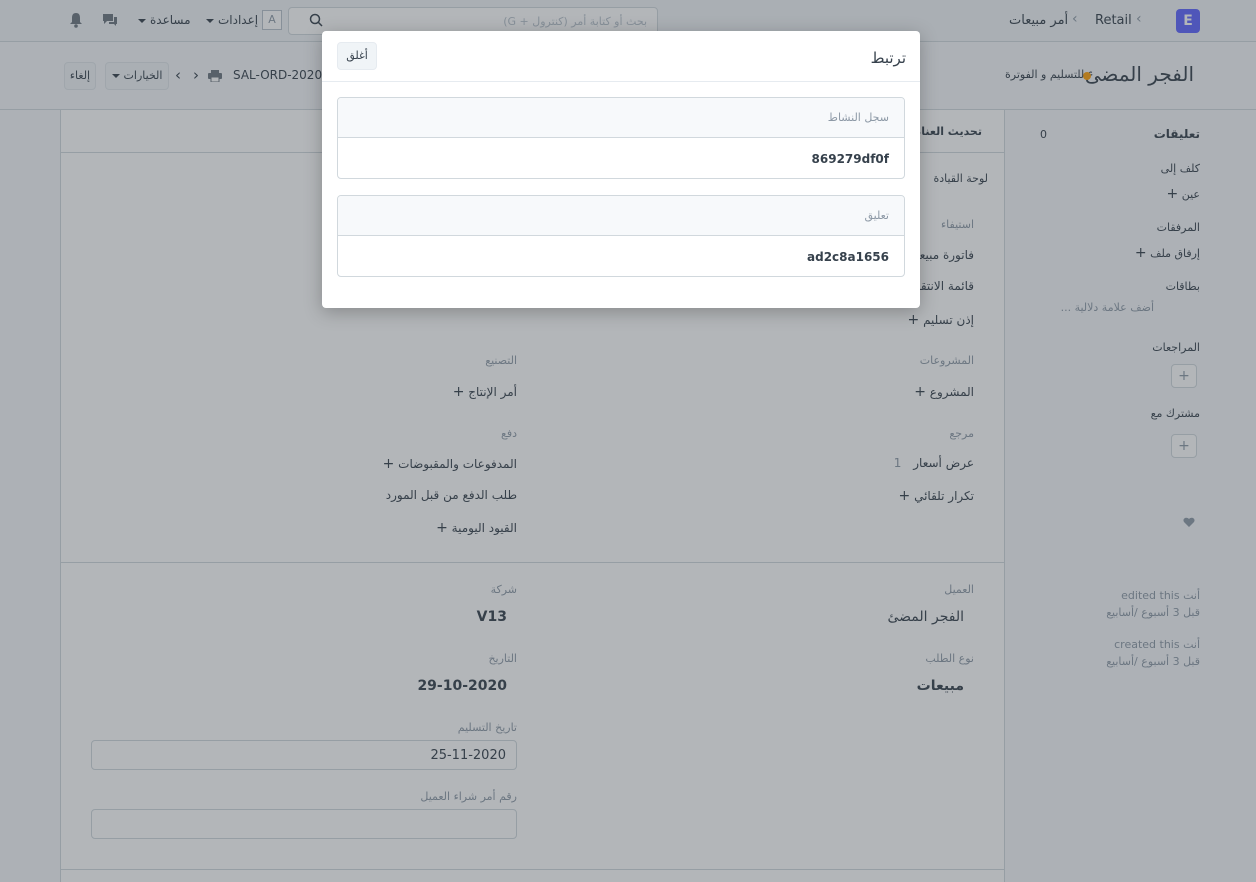 The image size is (1256, 882). I want to click on link-card-title: سجل النشاط, so click(858, 117).